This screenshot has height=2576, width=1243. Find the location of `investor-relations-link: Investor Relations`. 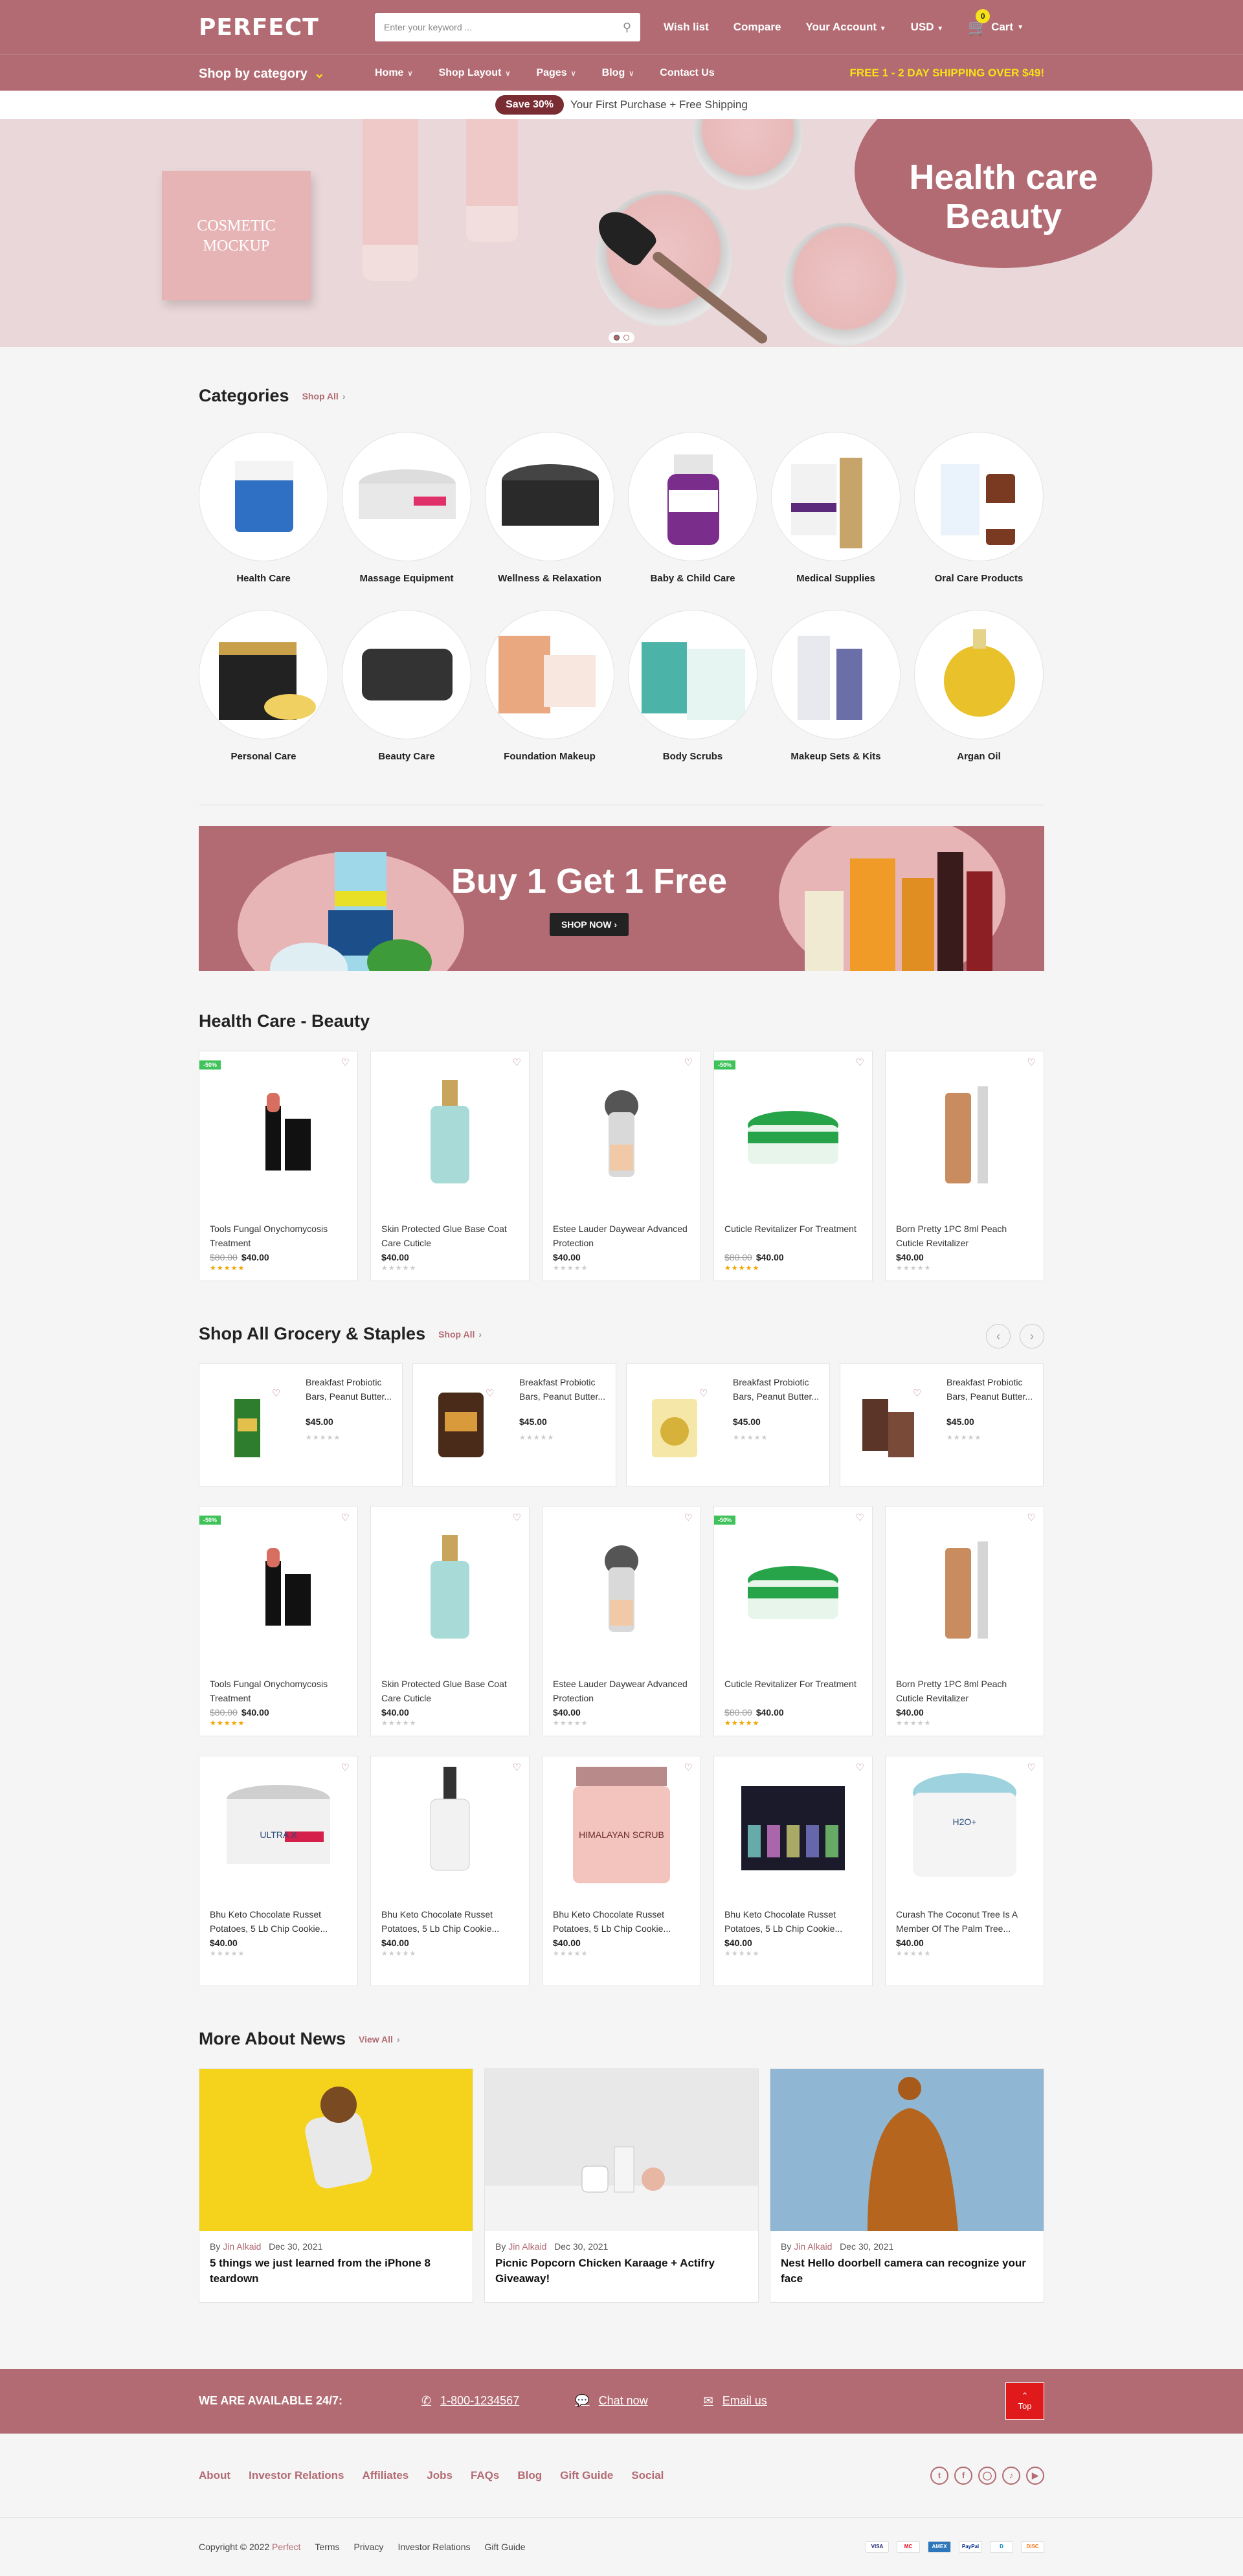

investor-relations-link: Investor Relations is located at coordinates (434, 2547).